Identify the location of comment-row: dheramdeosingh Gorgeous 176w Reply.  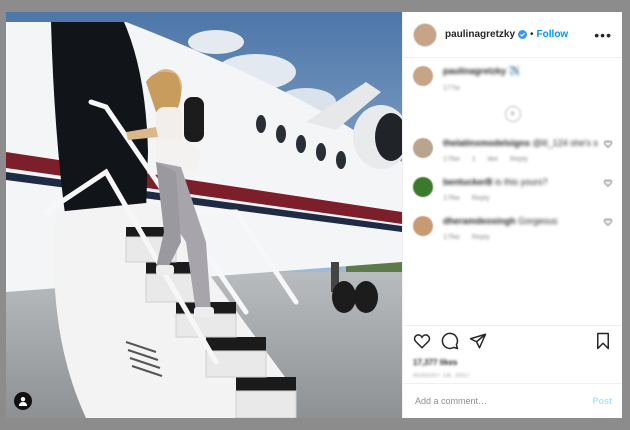
(512, 228).